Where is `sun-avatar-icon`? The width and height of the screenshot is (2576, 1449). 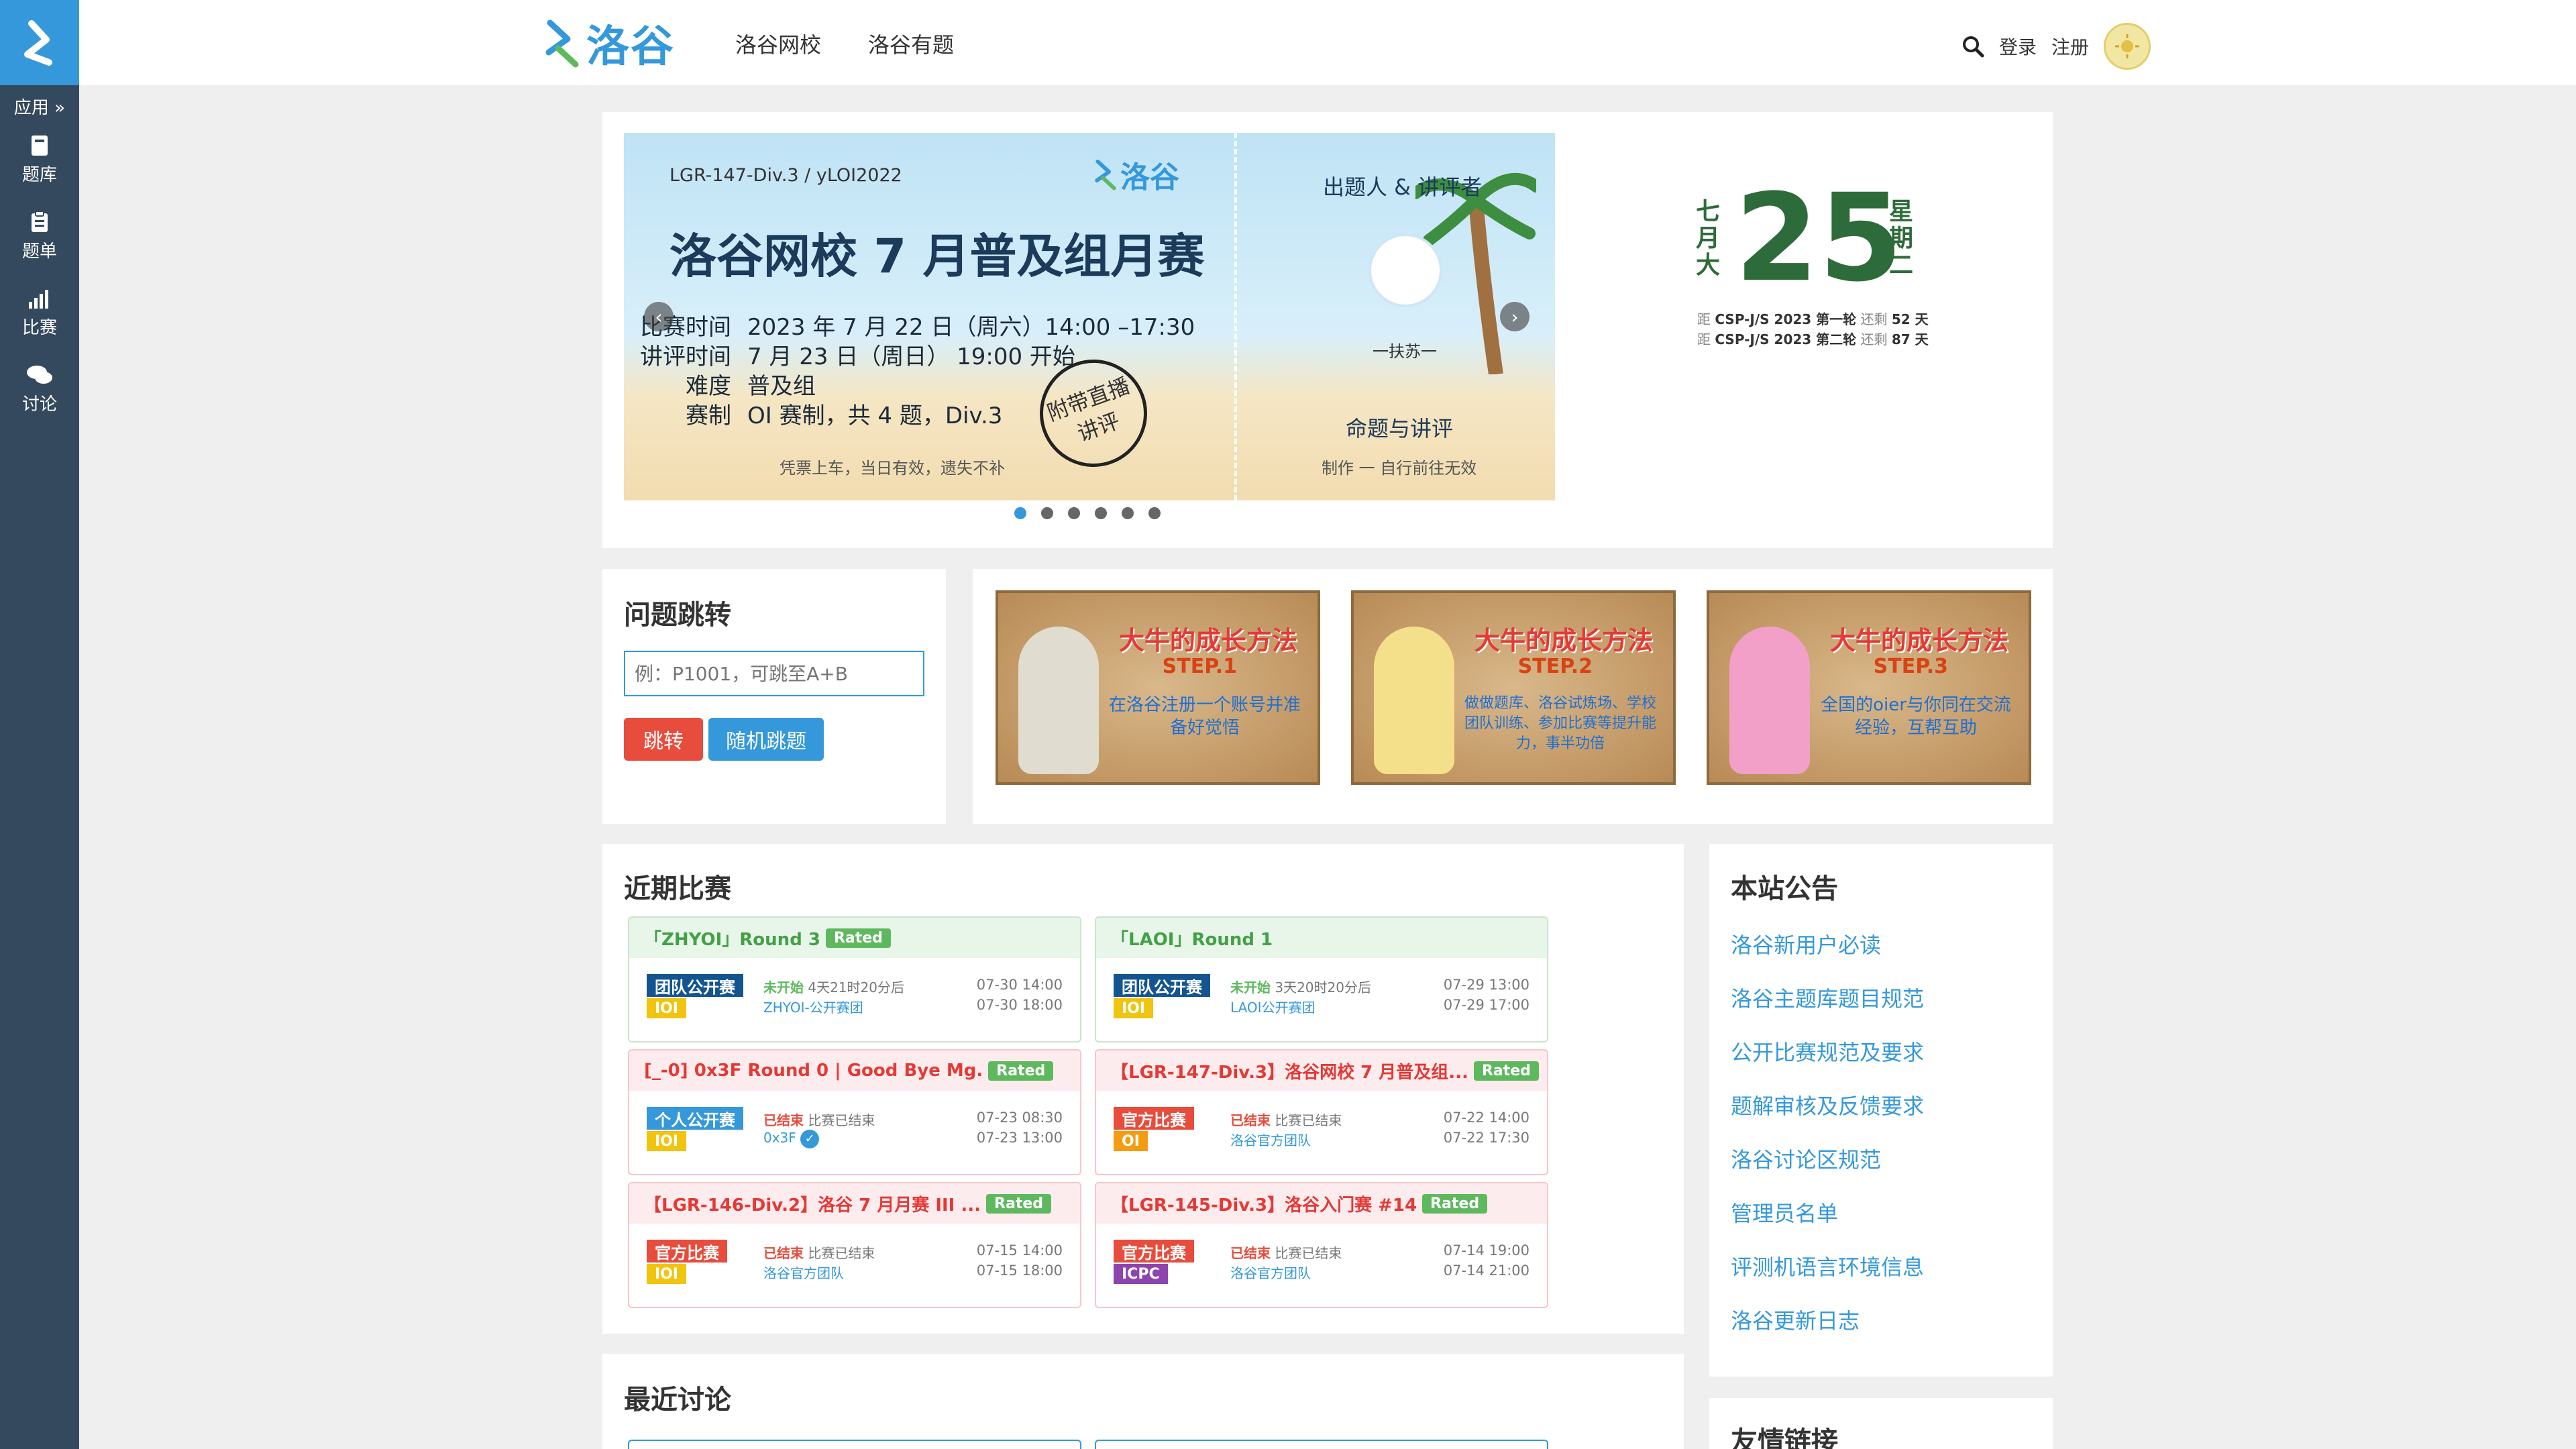
sun-avatar-icon is located at coordinates (2127, 46).